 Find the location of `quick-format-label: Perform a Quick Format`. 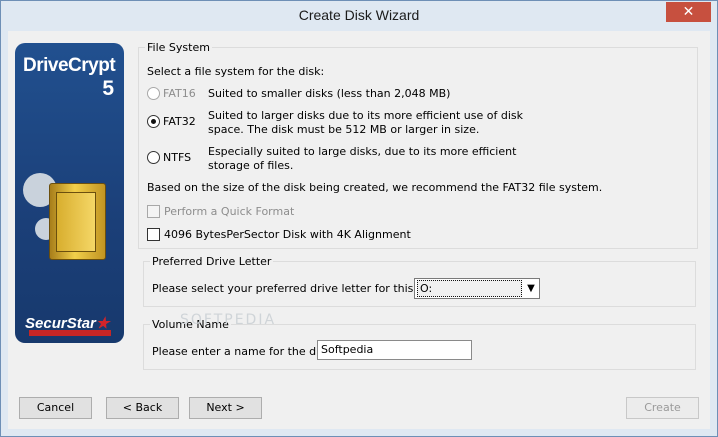

quick-format-label: Perform a Quick Format is located at coordinates (229, 211).